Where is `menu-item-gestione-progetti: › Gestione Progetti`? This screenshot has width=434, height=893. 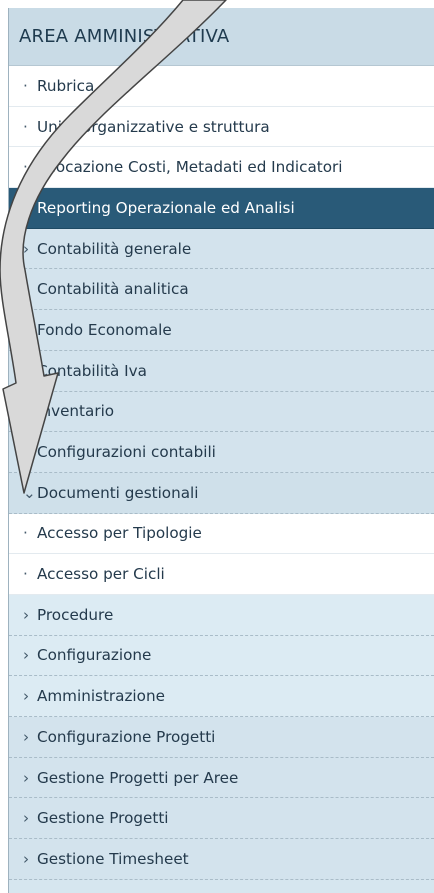 menu-item-gestione-progetti: › Gestione Progetti is located at coordinates (221, 819).